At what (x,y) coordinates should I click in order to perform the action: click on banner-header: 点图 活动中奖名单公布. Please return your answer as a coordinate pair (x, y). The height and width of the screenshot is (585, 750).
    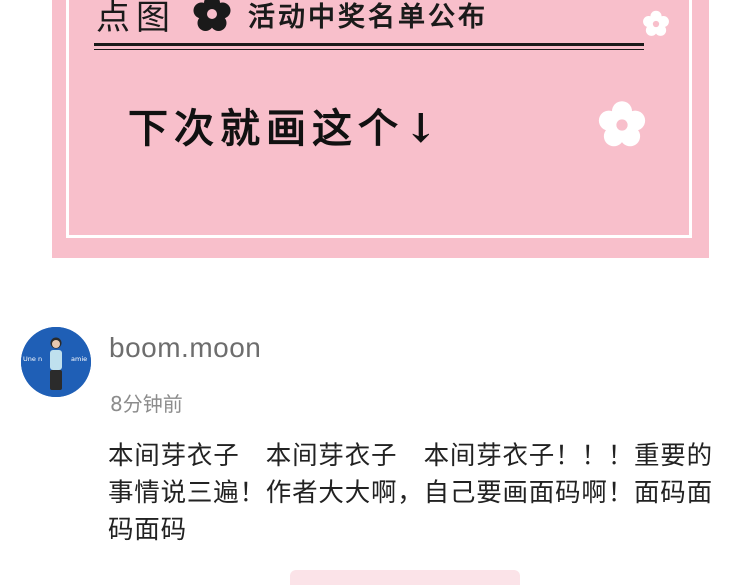
    Looking at the image, I should click on (292, 19).